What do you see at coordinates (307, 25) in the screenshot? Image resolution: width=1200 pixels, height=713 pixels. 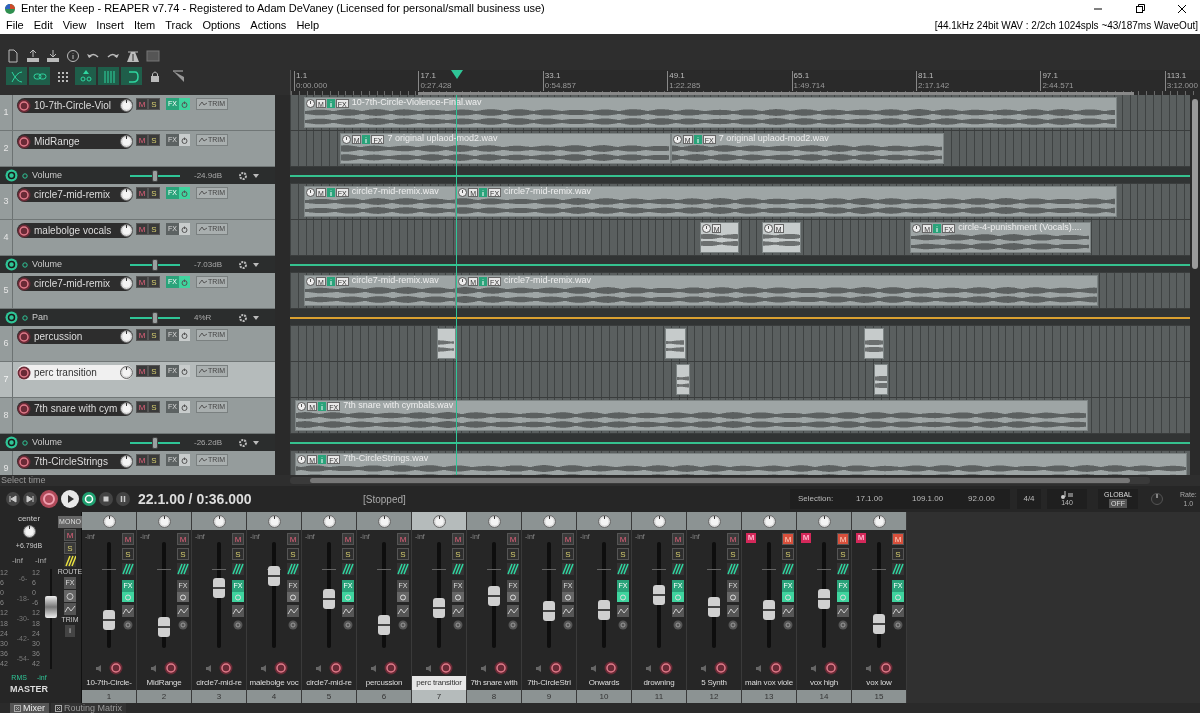 I see `menu-item: Help` at bounding box center [307, 25].